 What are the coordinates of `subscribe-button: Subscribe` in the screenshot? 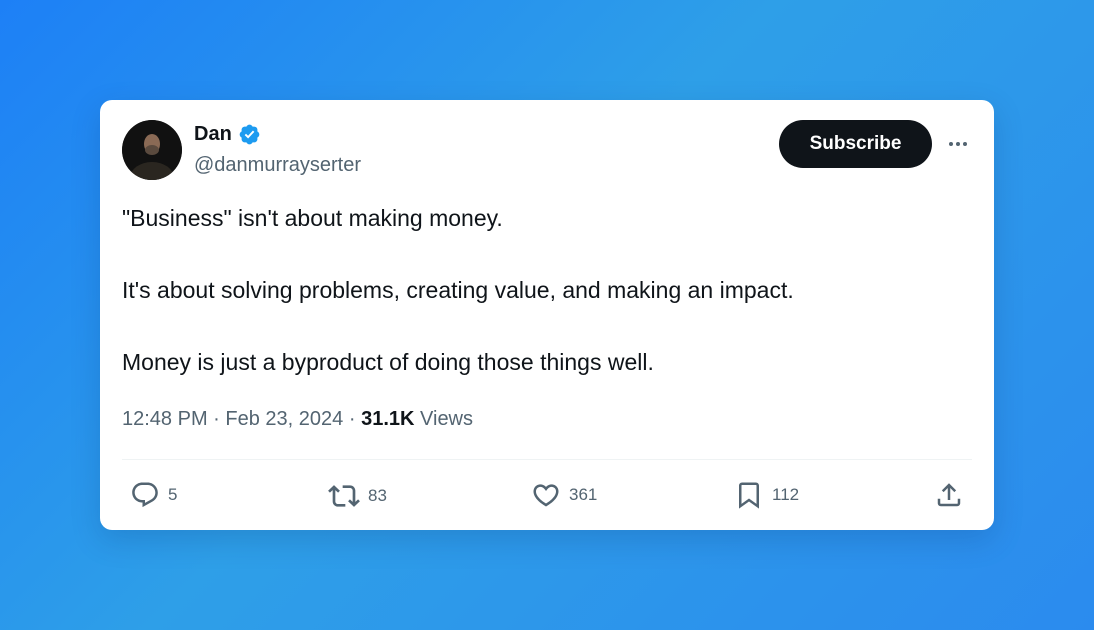 It's located at (855, 144).